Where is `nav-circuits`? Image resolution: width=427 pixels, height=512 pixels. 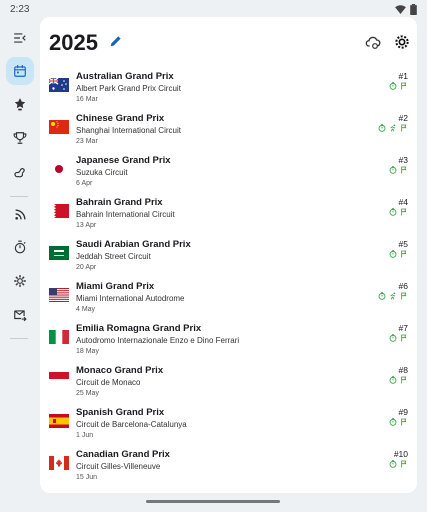
nav-circuits is located at coordinates (20, 172).